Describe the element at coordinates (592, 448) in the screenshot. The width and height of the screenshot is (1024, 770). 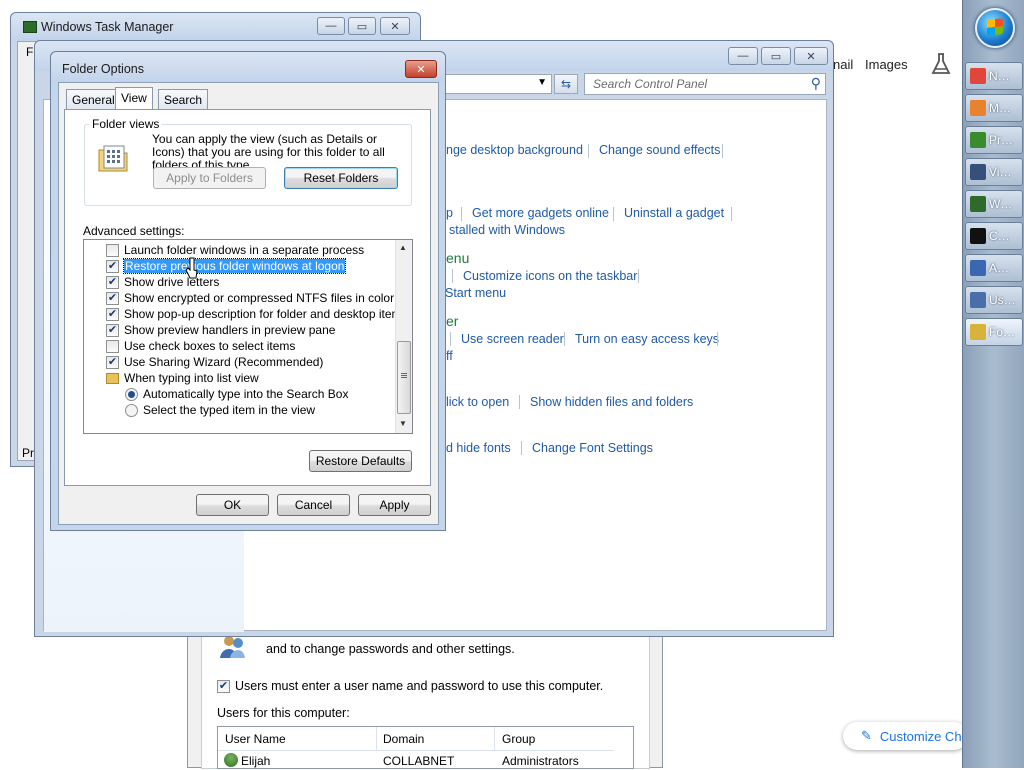
I see `font-settings-link: Change Font Settings` at that location.